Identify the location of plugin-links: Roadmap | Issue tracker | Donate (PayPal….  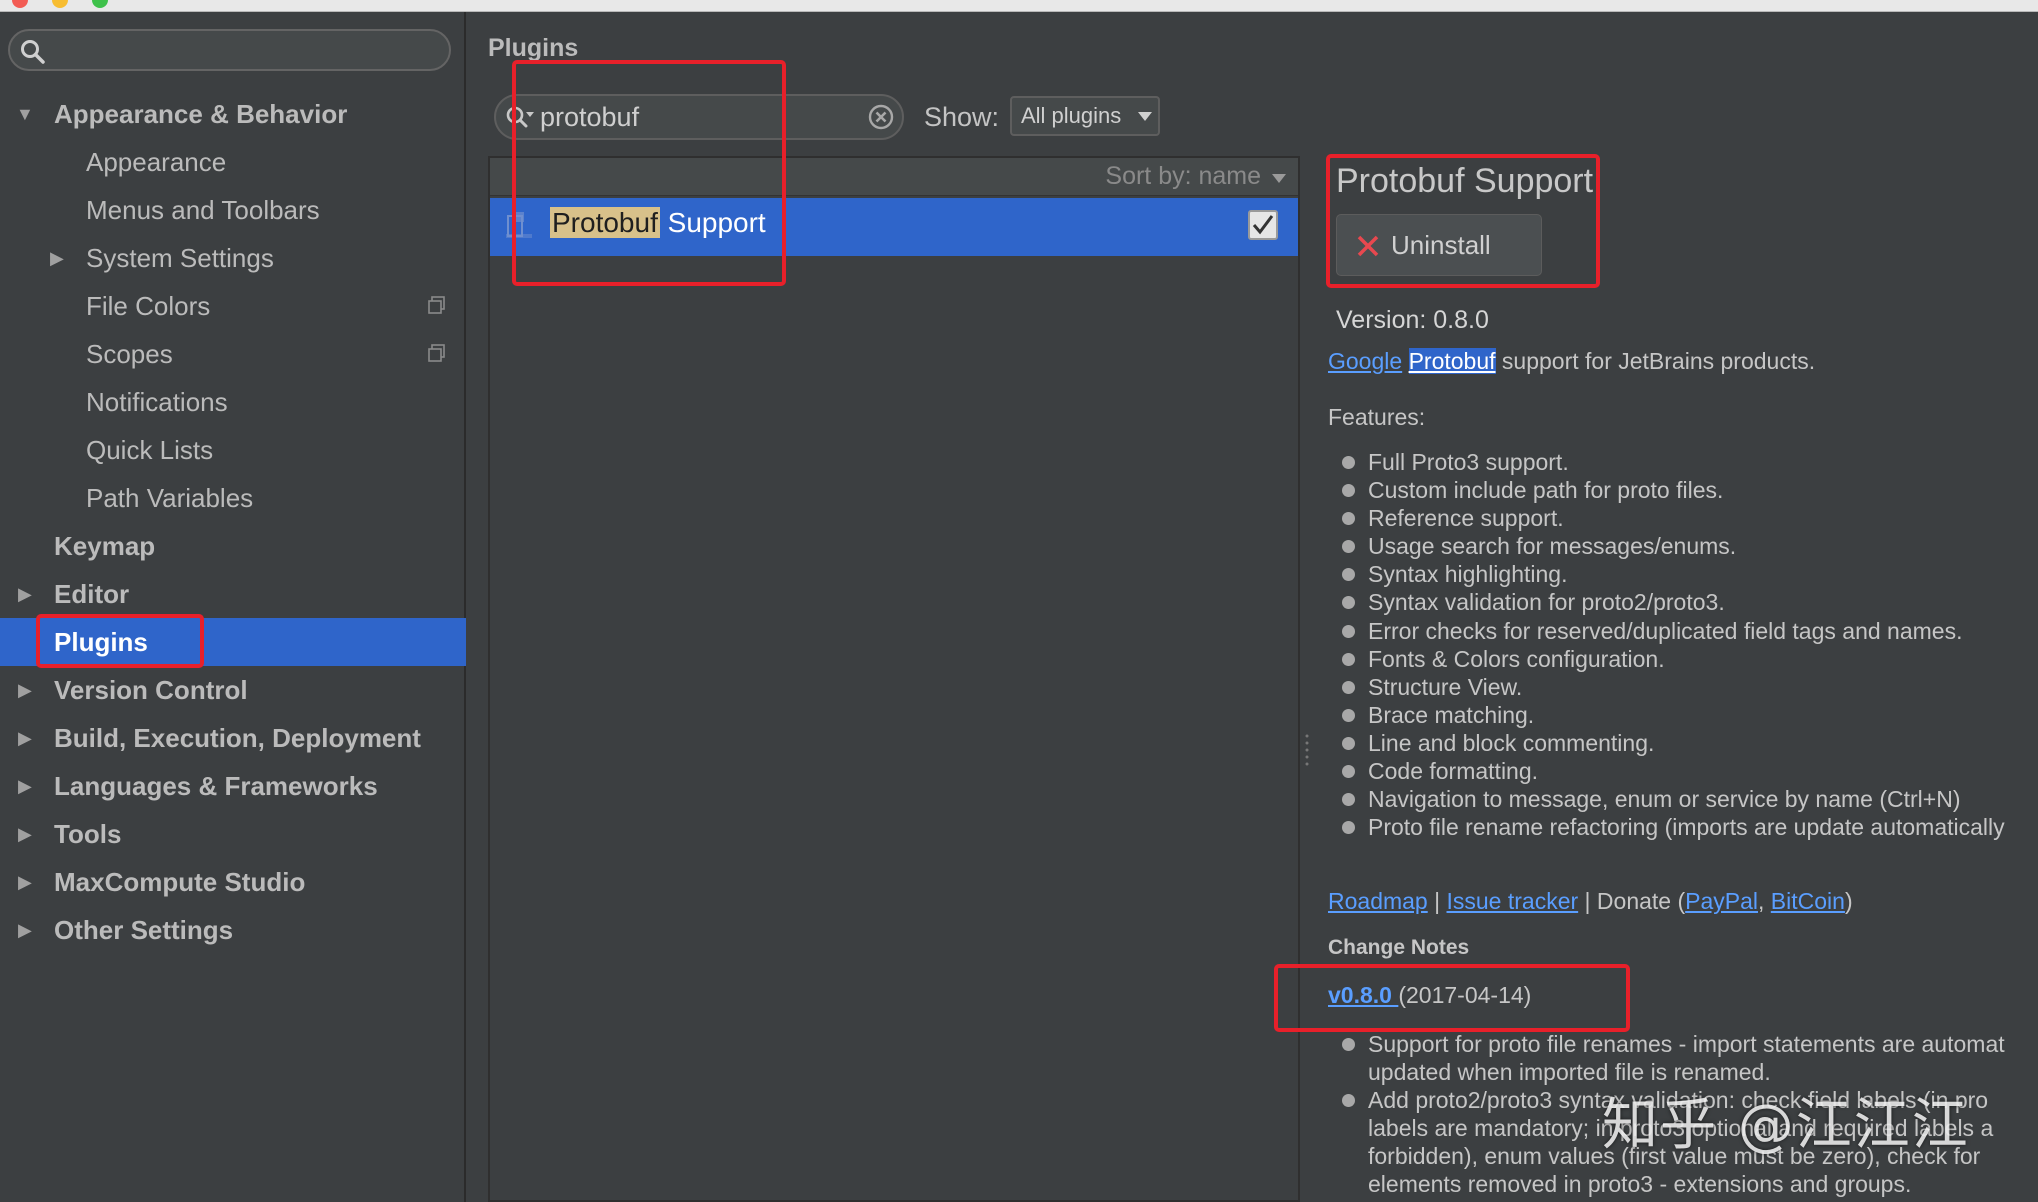
(1590, 901).